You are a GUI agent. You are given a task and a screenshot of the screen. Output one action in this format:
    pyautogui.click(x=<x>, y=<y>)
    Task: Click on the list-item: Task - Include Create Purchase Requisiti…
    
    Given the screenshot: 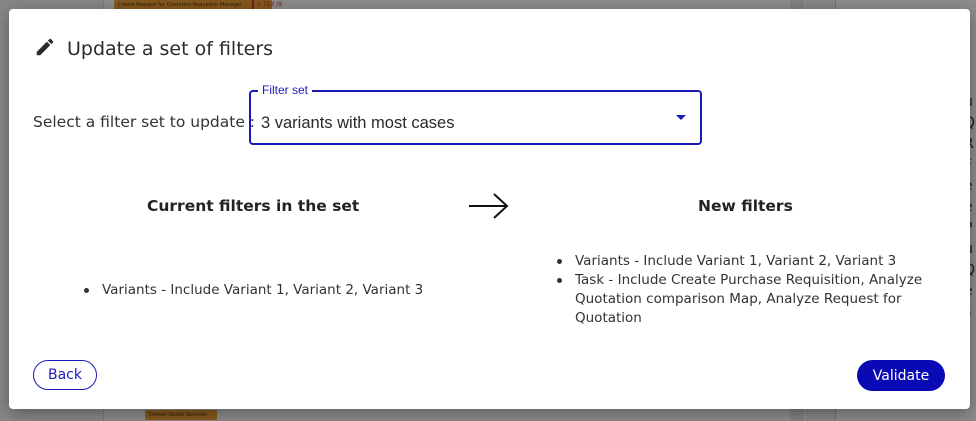 What is the action you would take?
    pyautogui.click(x=742, y=299)
    